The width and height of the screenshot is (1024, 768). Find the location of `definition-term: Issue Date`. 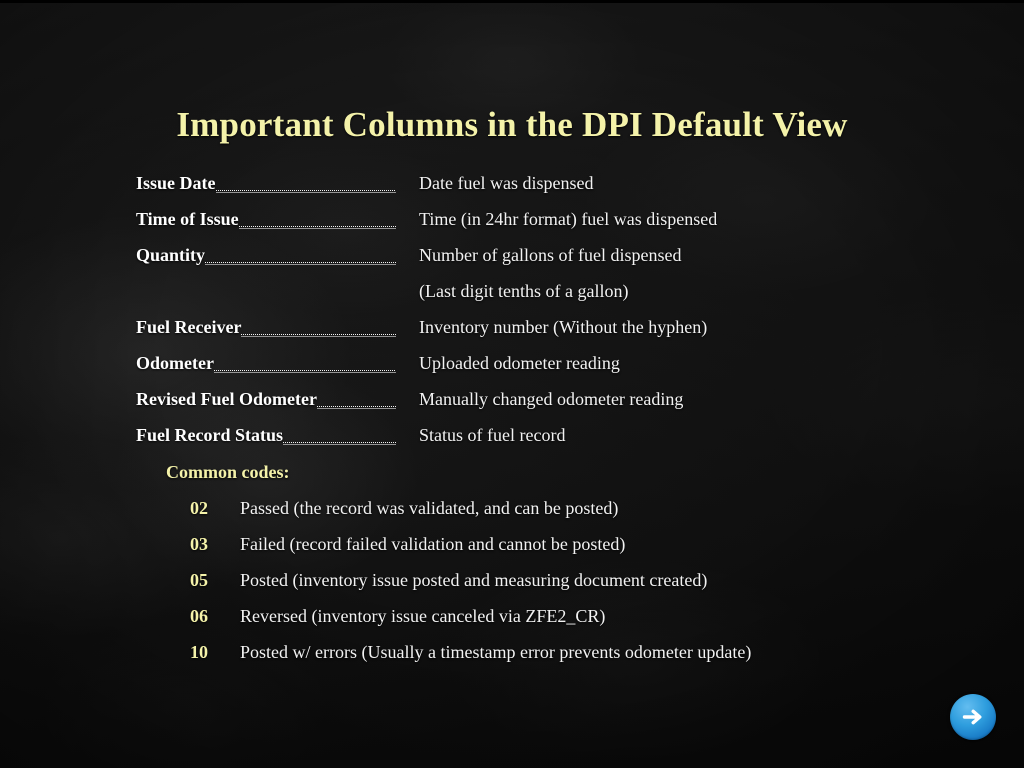

definition-term: Issue Date is located at coordinates (266, 183).